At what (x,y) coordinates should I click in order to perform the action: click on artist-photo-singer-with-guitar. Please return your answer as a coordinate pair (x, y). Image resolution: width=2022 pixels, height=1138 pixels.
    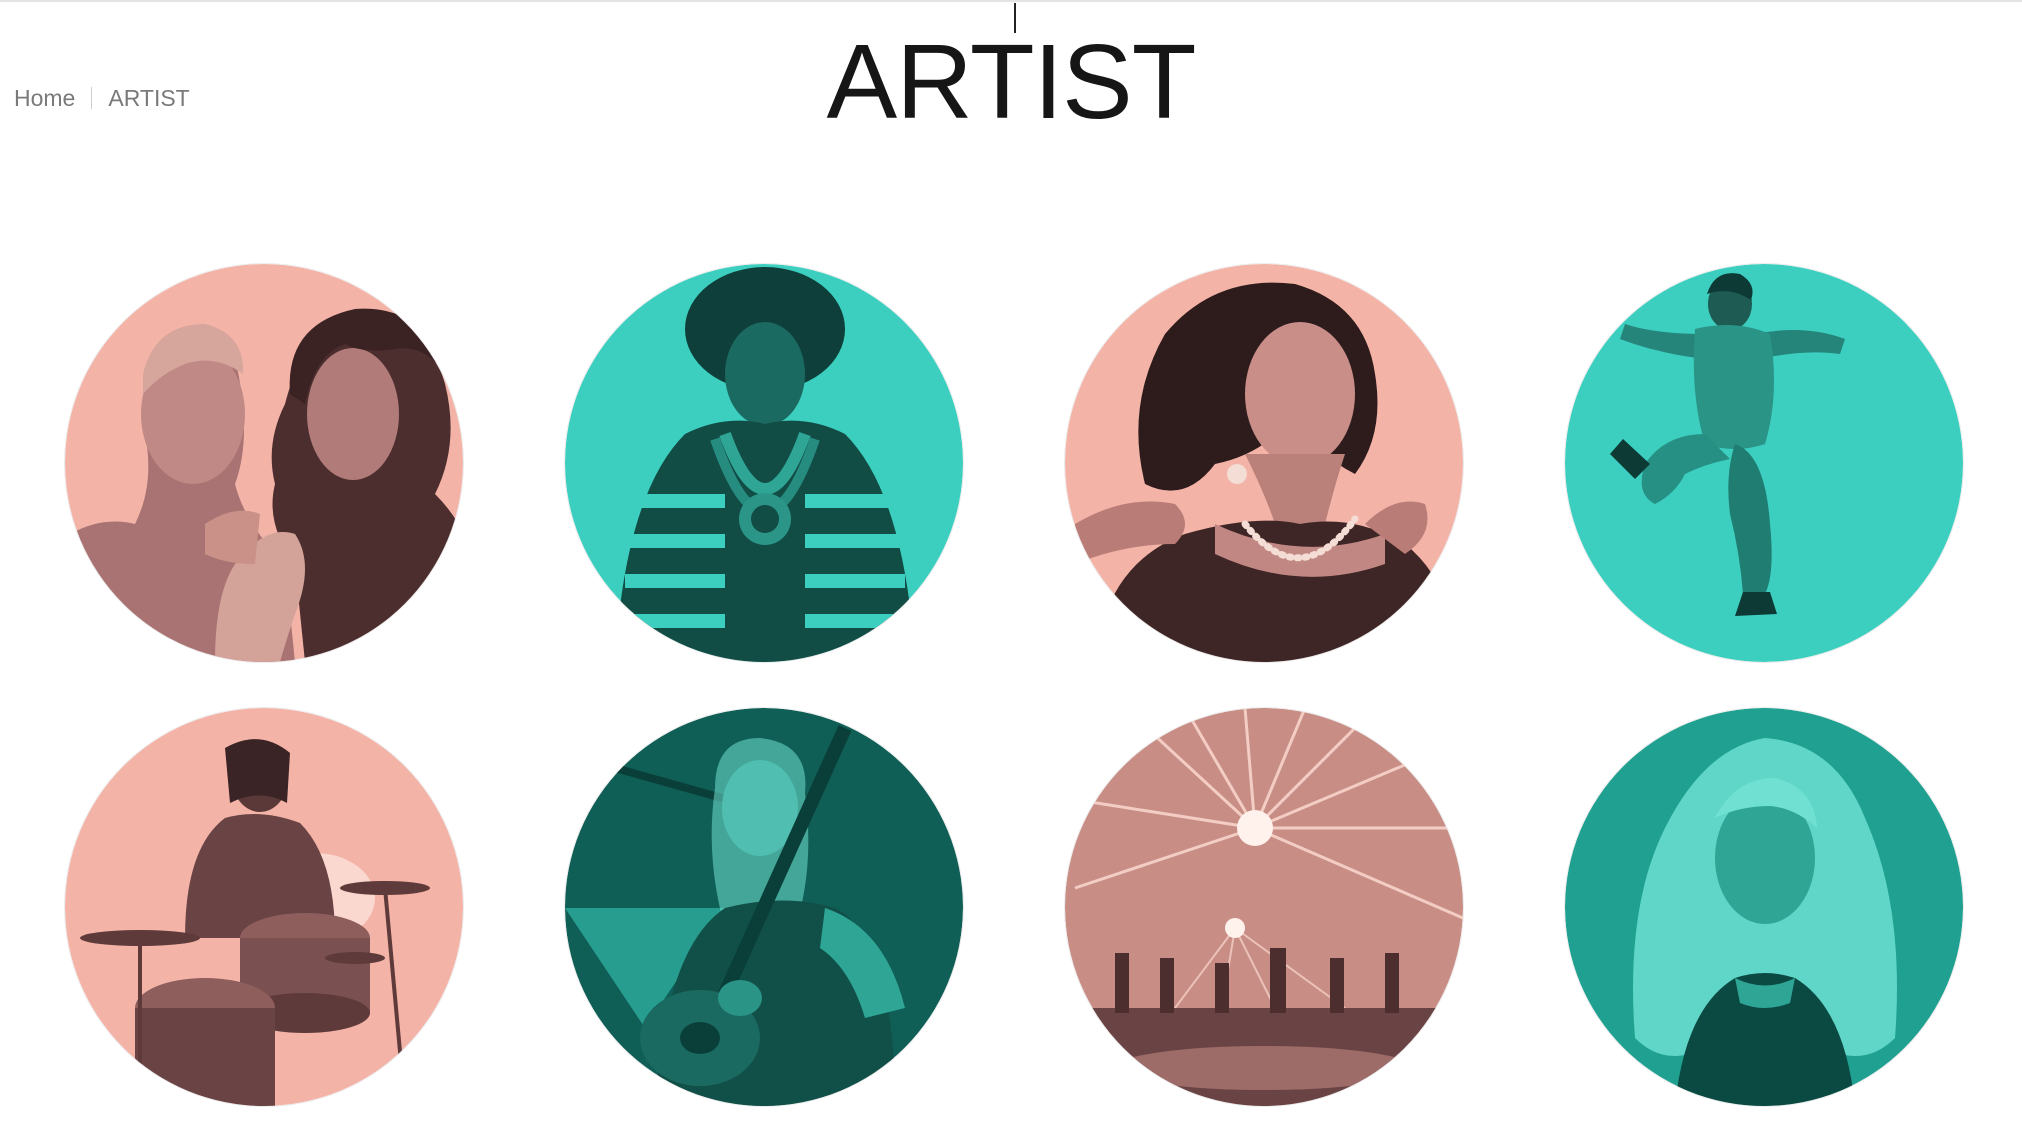
    Looking at the image, I should click on (764, 907).